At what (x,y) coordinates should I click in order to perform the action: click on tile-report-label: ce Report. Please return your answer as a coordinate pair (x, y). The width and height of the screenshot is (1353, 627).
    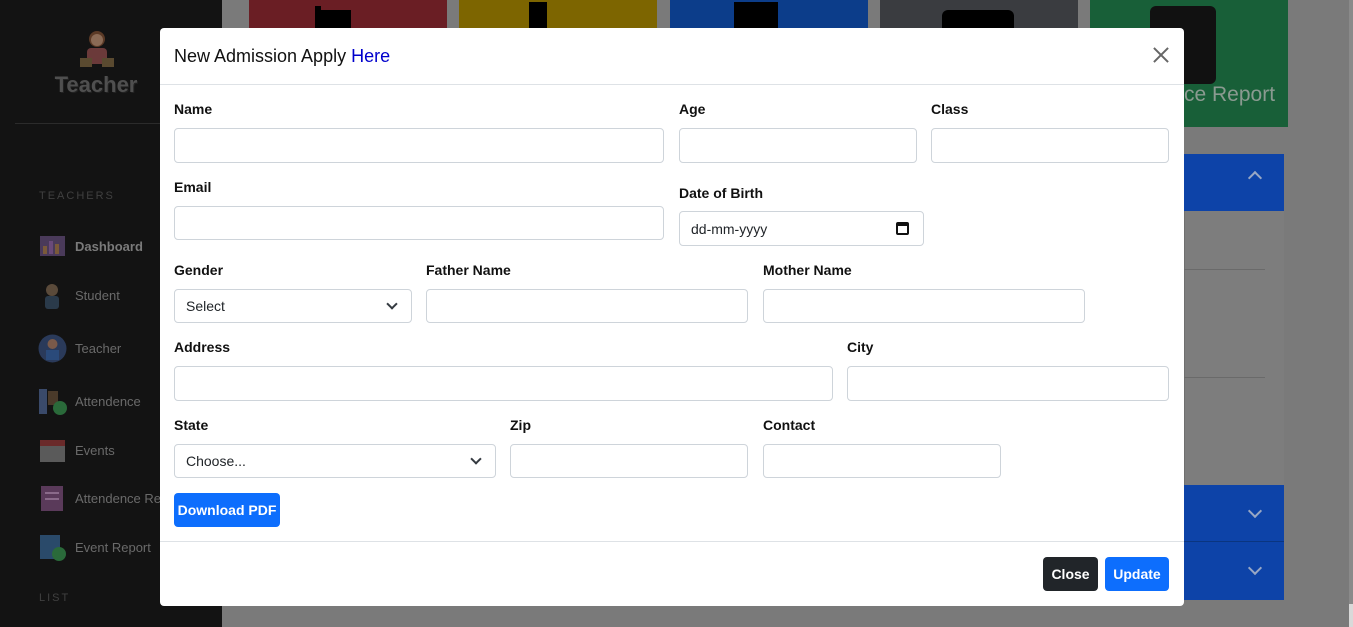
    Looking at the image, I should click on (1230, 94).